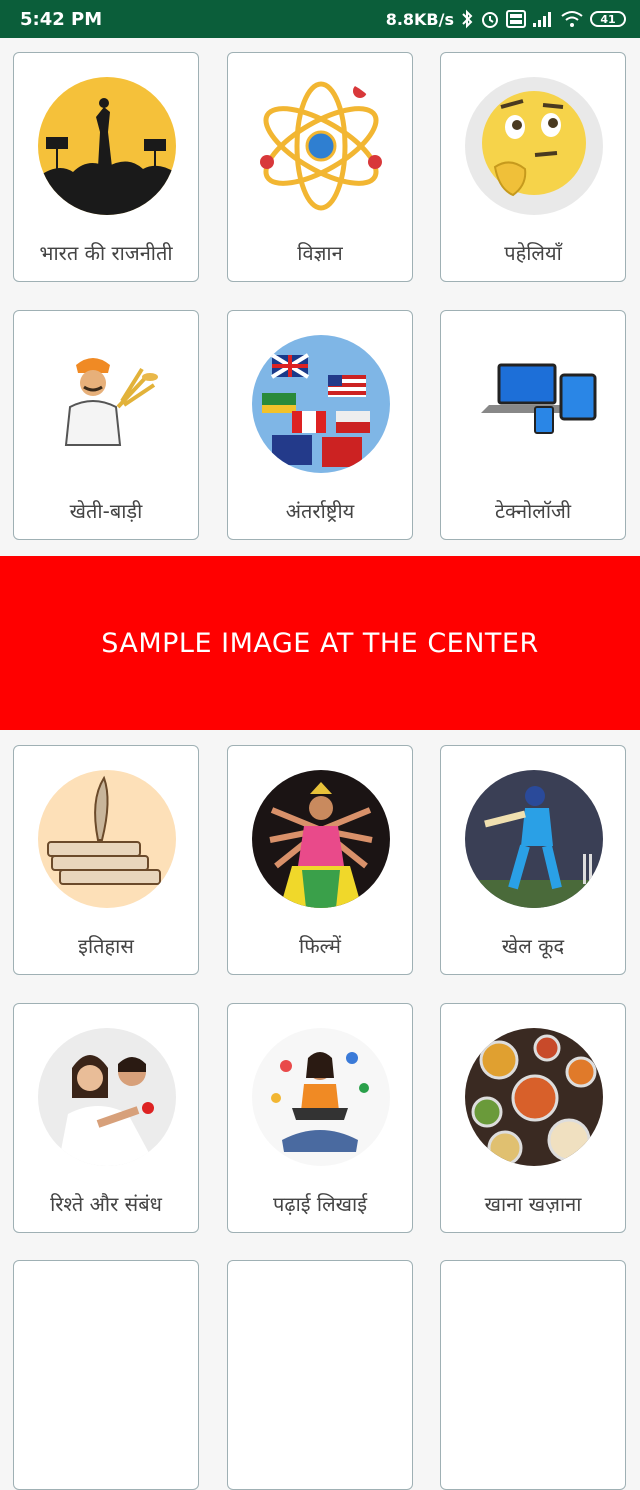 The height and width of the screenshot is (1490, 640). What do you see at coordinates (321, 404) in the screenshot?
I see `flags-image` at bounding box center [321, 404].